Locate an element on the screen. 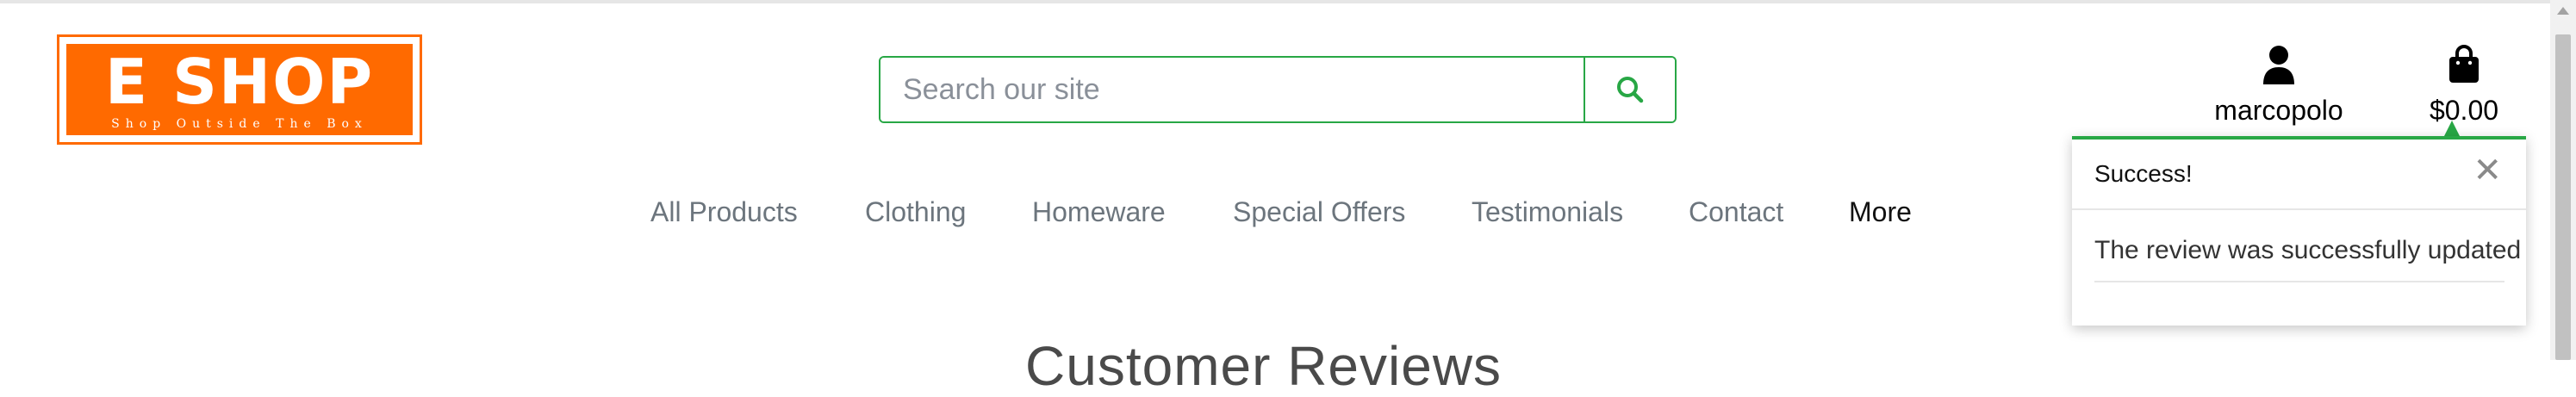  search-form is located at coordinates (1278, 89).